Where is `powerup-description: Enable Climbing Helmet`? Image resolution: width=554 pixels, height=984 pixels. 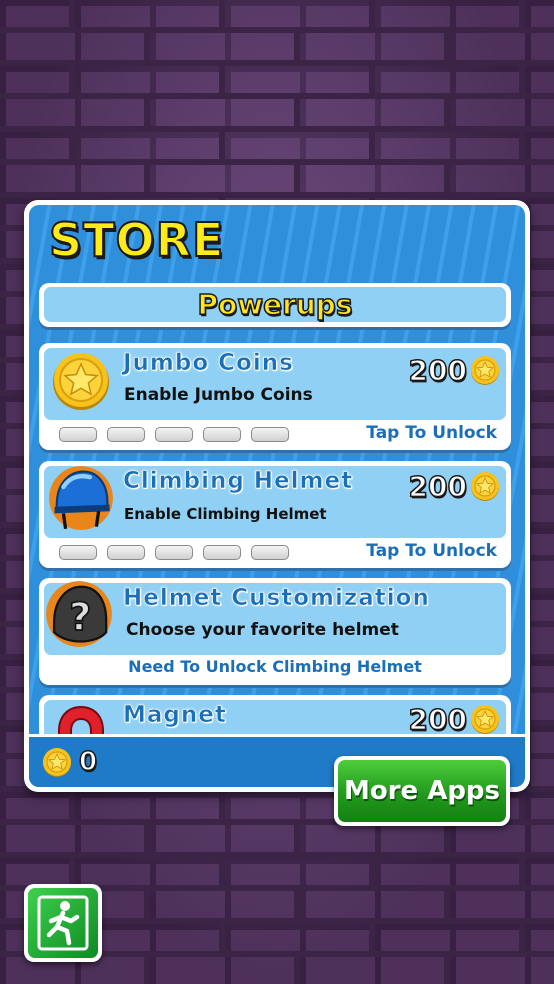
powerup-description: Enable Climbing Helmet is located at coordinates (225, 514).